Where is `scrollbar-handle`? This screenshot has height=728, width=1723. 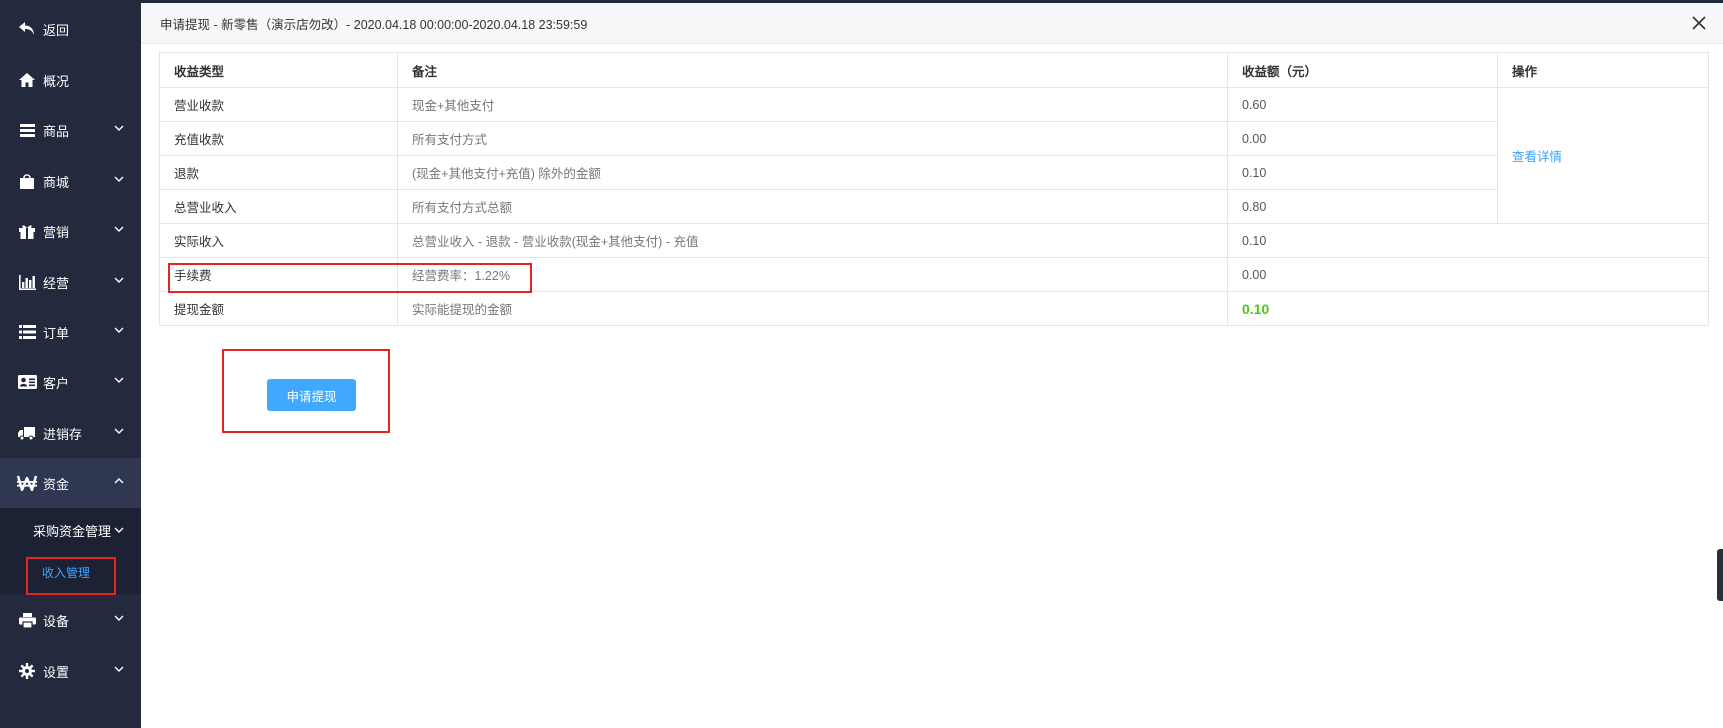 scrollbar-handle is located at coordinates (1720, 575).